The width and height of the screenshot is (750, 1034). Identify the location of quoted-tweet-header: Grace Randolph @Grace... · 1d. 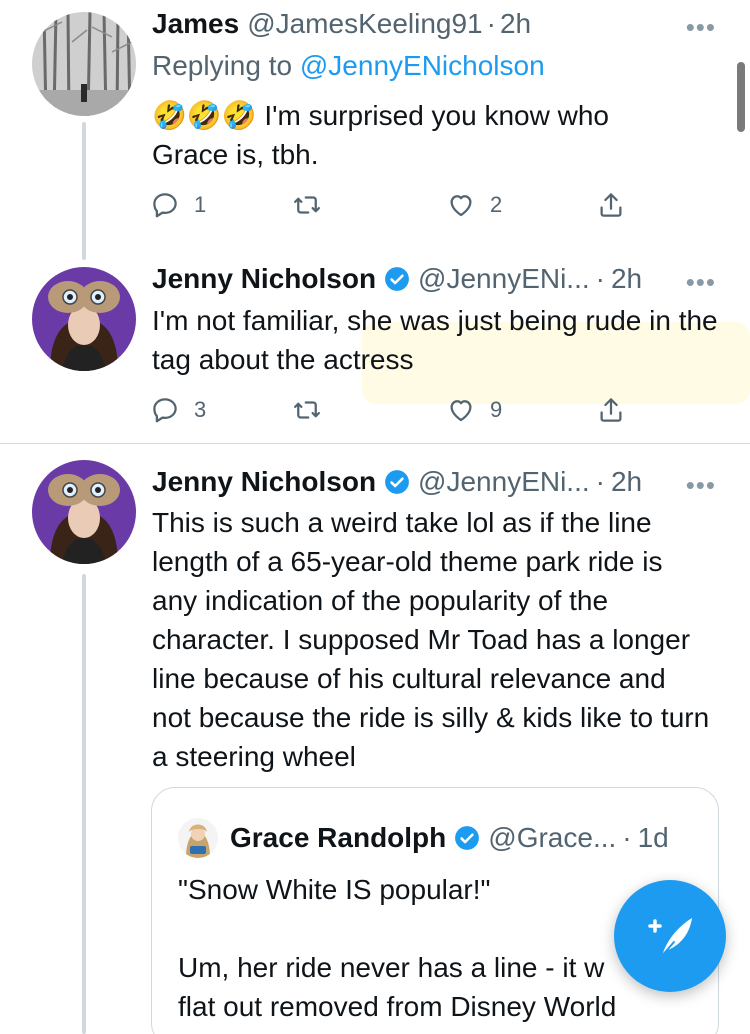
(423, 838).